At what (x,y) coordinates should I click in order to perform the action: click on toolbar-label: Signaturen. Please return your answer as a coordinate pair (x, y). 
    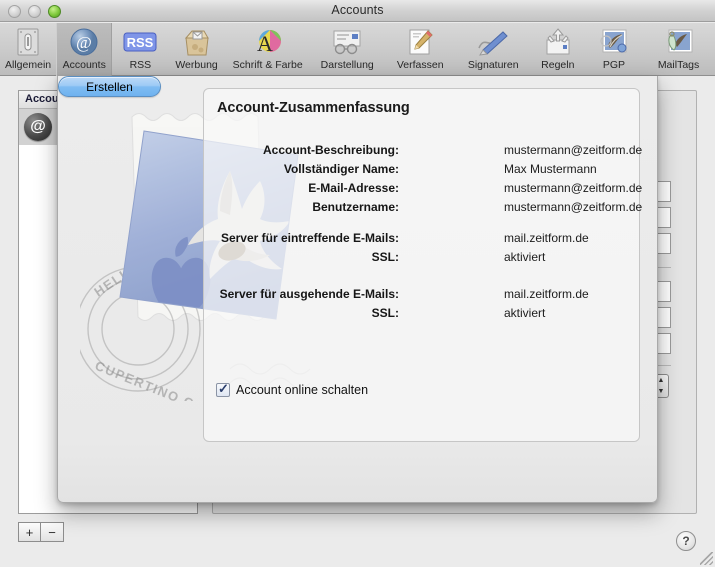
    Looking at the image, I should click on (493, 65).